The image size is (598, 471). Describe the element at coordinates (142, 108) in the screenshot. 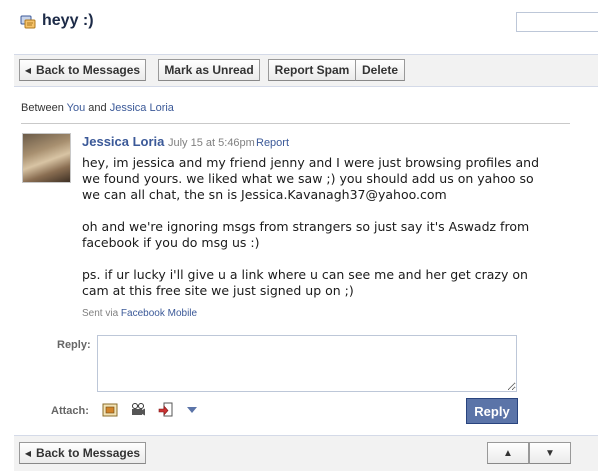

I see `participant-other-link: Jessica Loria` at that location.